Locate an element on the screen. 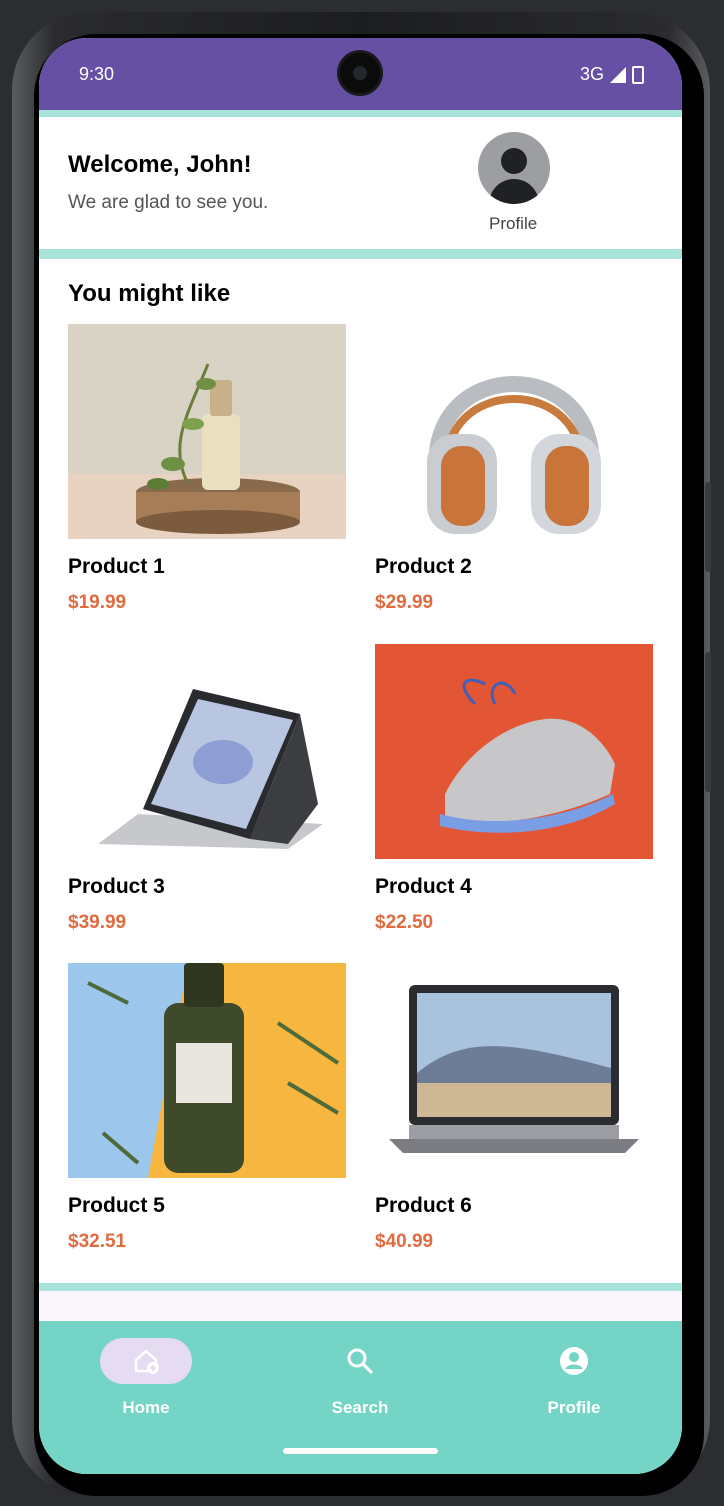 The image size is (724, 1506). product-card: Product 3 $39.99 is located at coordinates (207, 788).